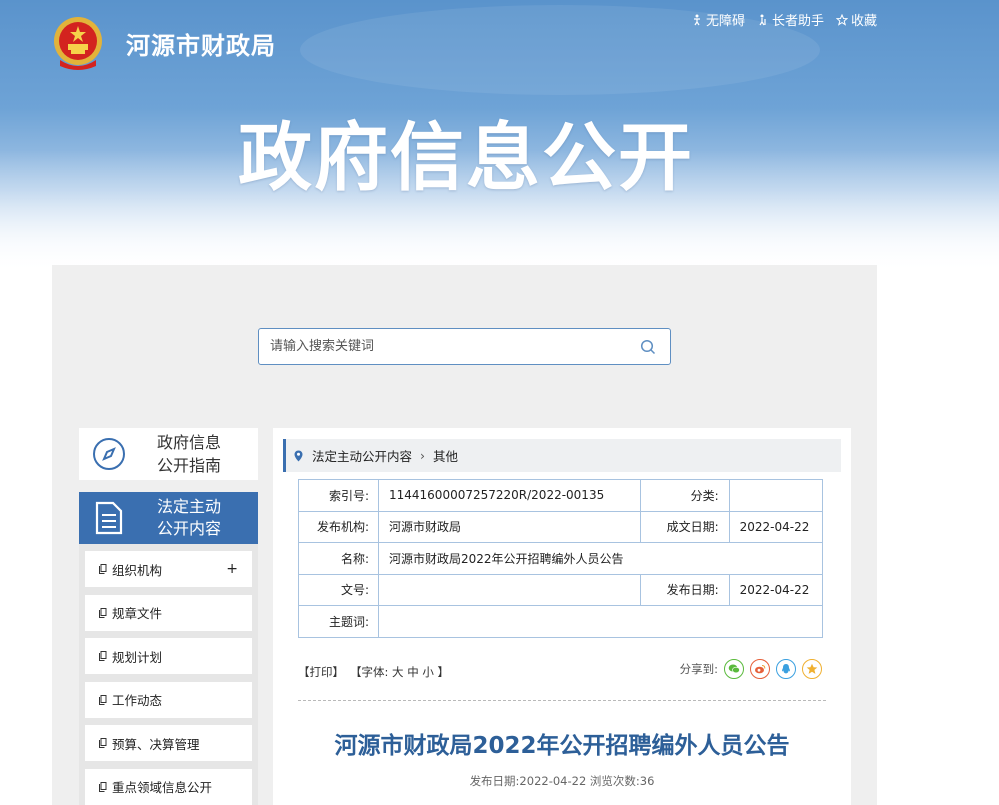 This screenshot has width=999, height=805. Describe the element at coordinates (338, 526) in the screenshot. I see `publisher-label: 发布机构:` at that location.